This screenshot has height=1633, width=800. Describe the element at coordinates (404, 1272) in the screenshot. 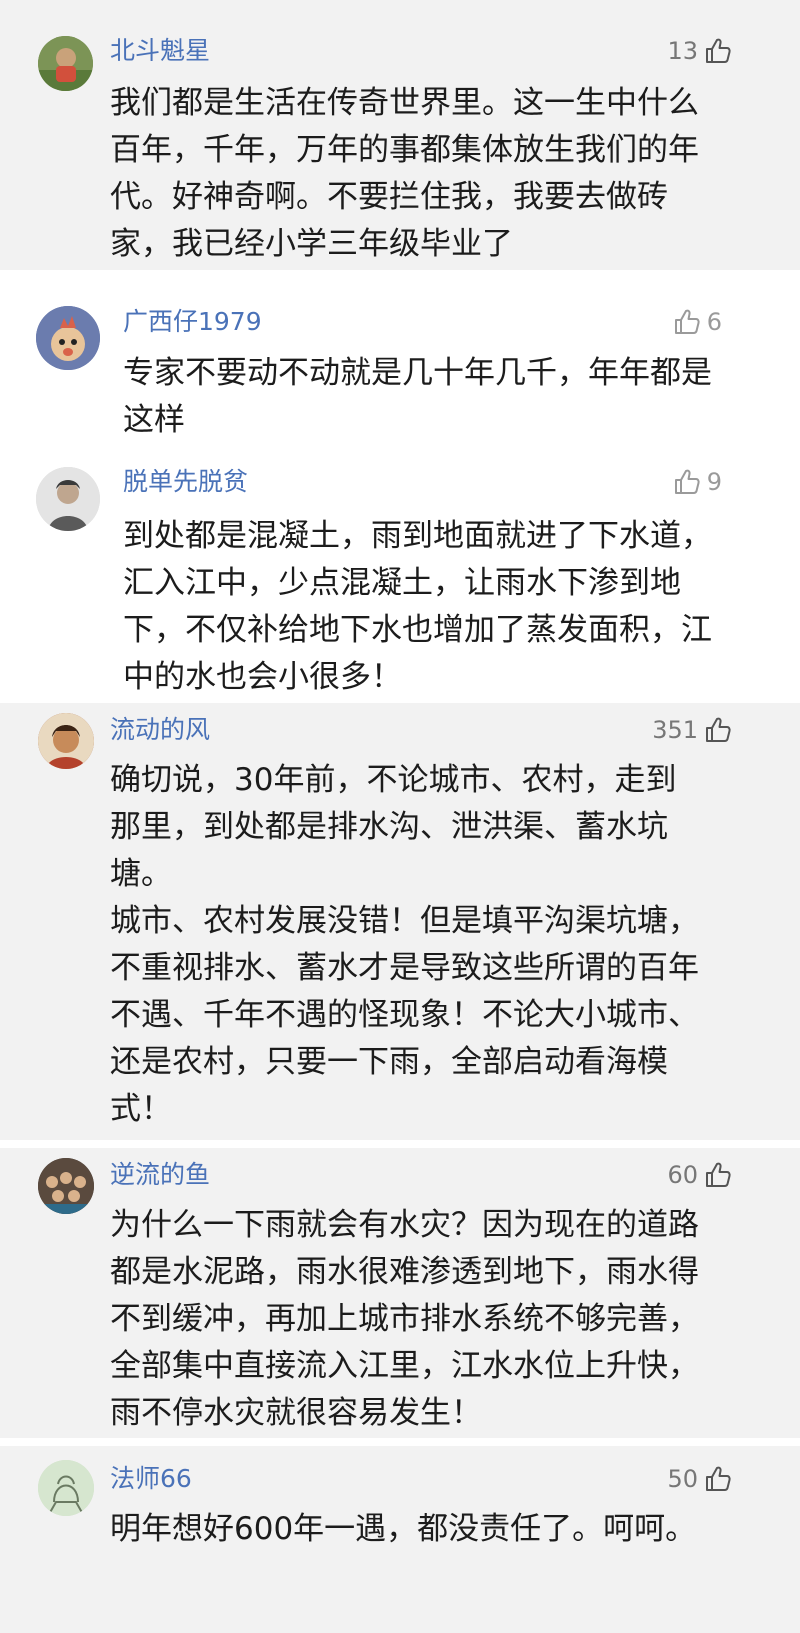

I see `comment-line: 都是水泥路，雨水很难渗透到地下，雨水得` at that location.